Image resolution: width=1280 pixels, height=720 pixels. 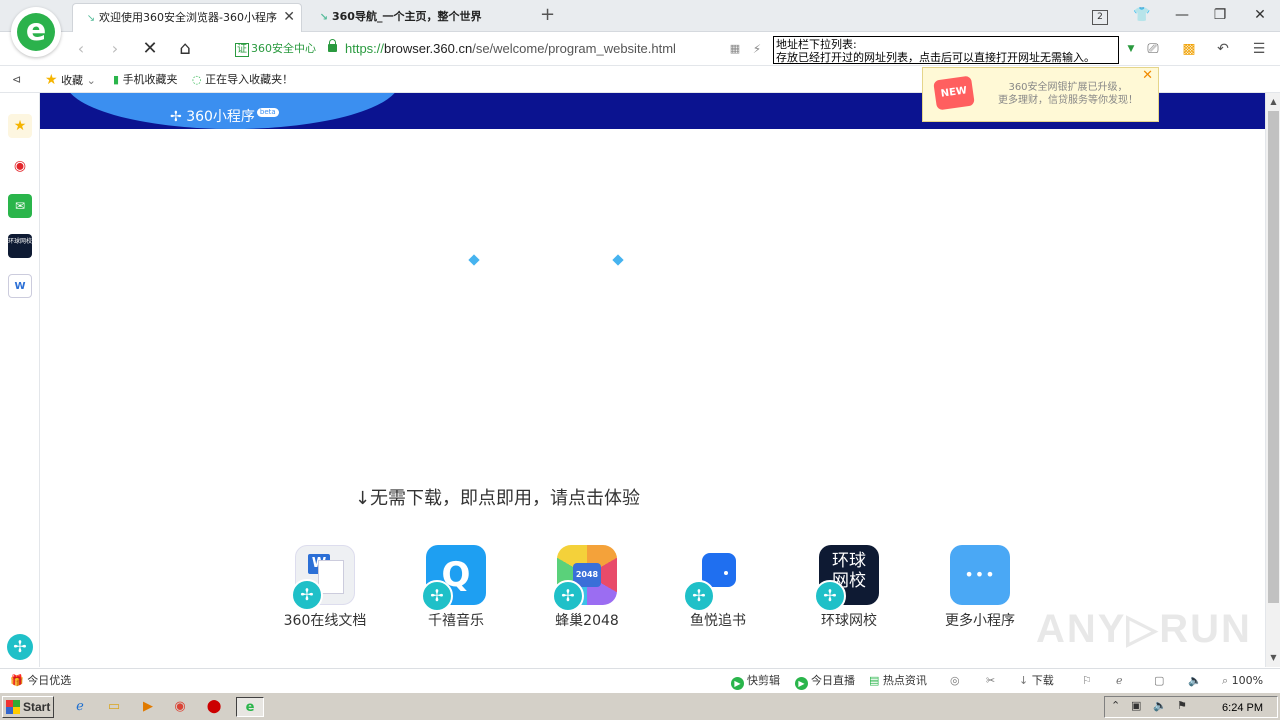 What do you see at coordinates (1136, 705) in the screenshot?
I see `network-icon: ▣` at bounding box center [1136, 705].